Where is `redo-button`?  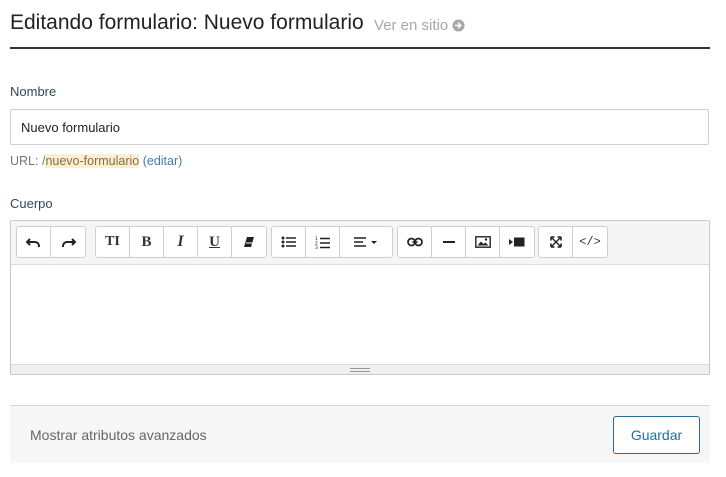
redo-button is located at coordinates (68, 242).